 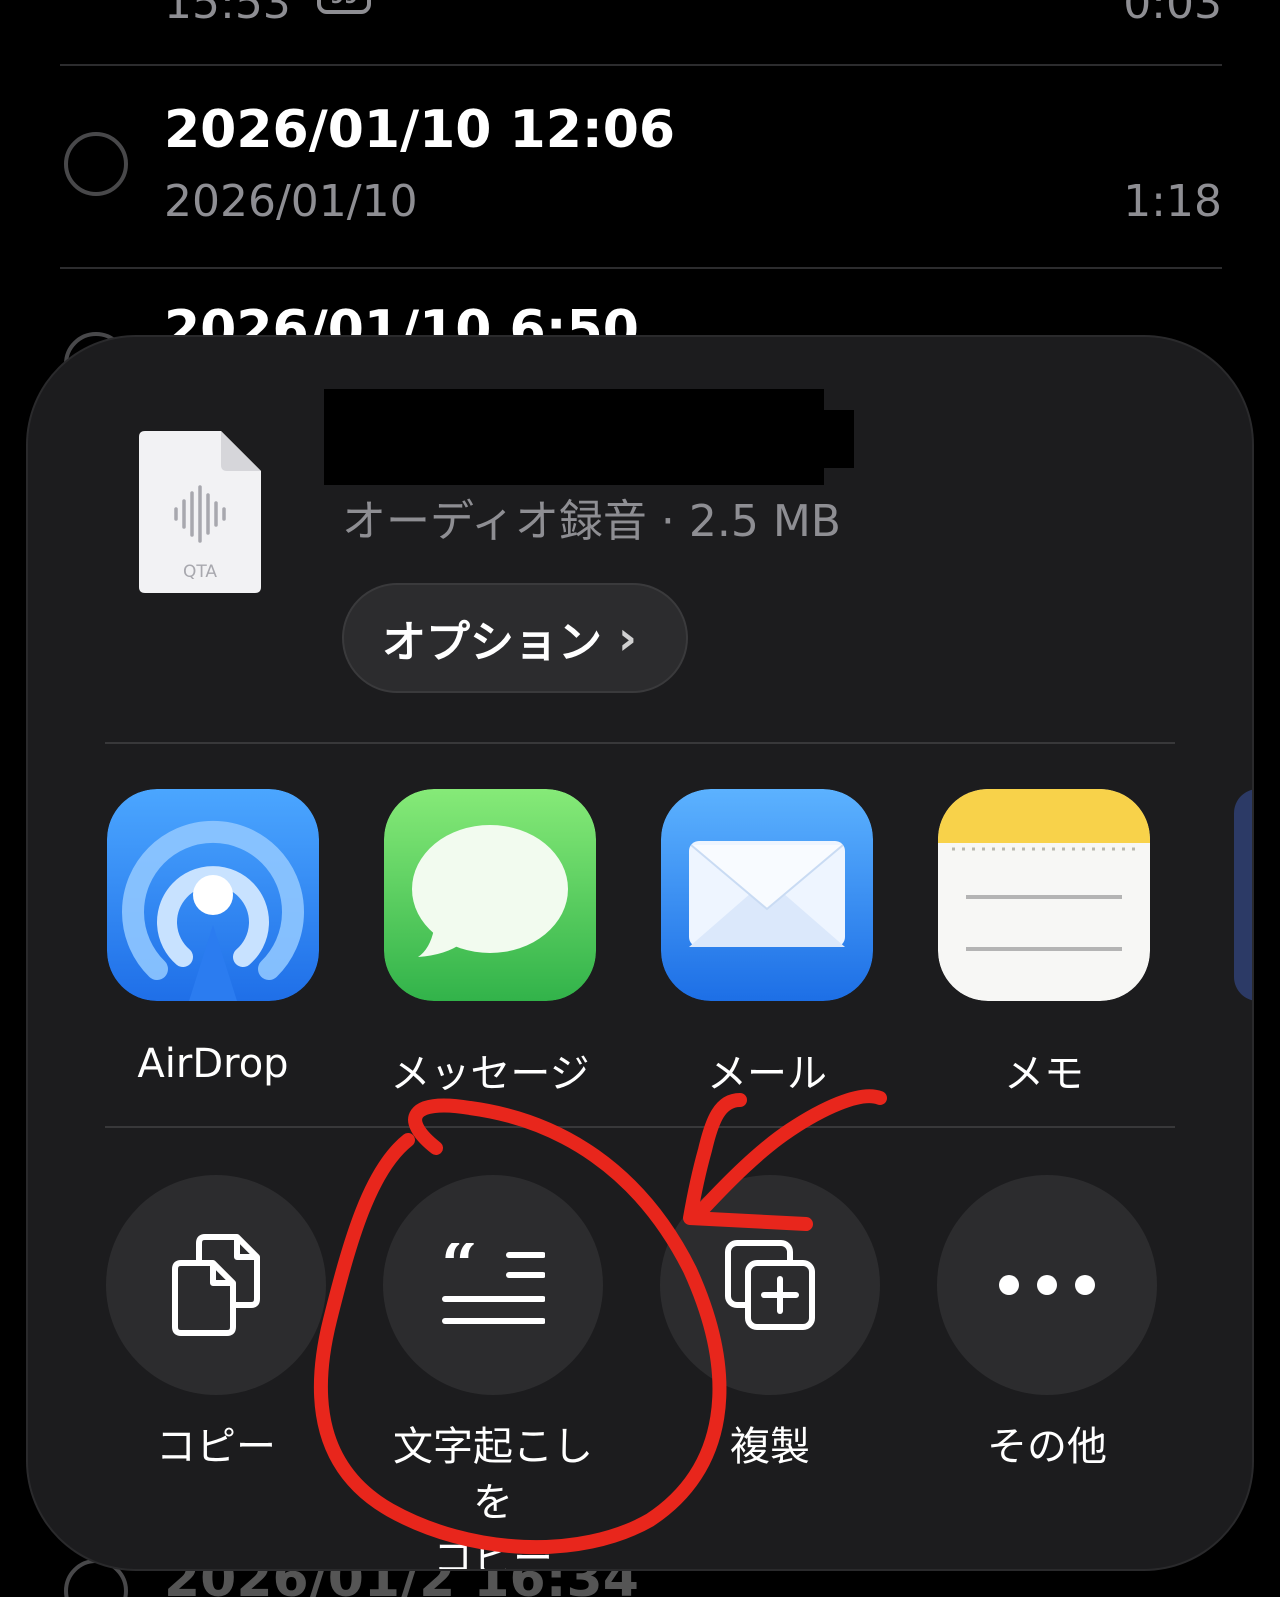 I want to click on action-label: 文字起こしを コピー, so click(x=493, y=1494).